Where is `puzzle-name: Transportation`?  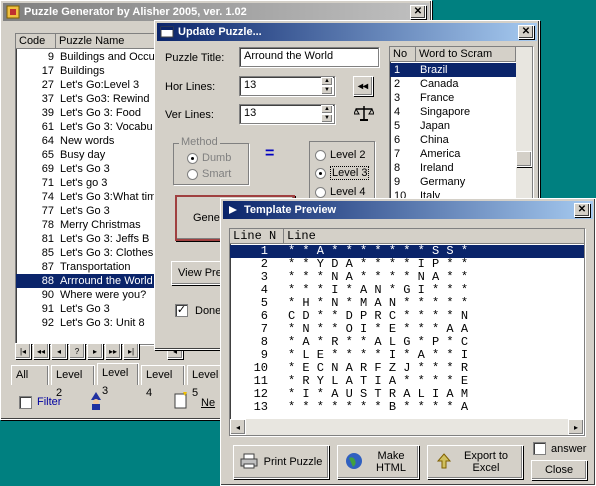 puzzle-name: Transportation is located at coordinates (95, 267).